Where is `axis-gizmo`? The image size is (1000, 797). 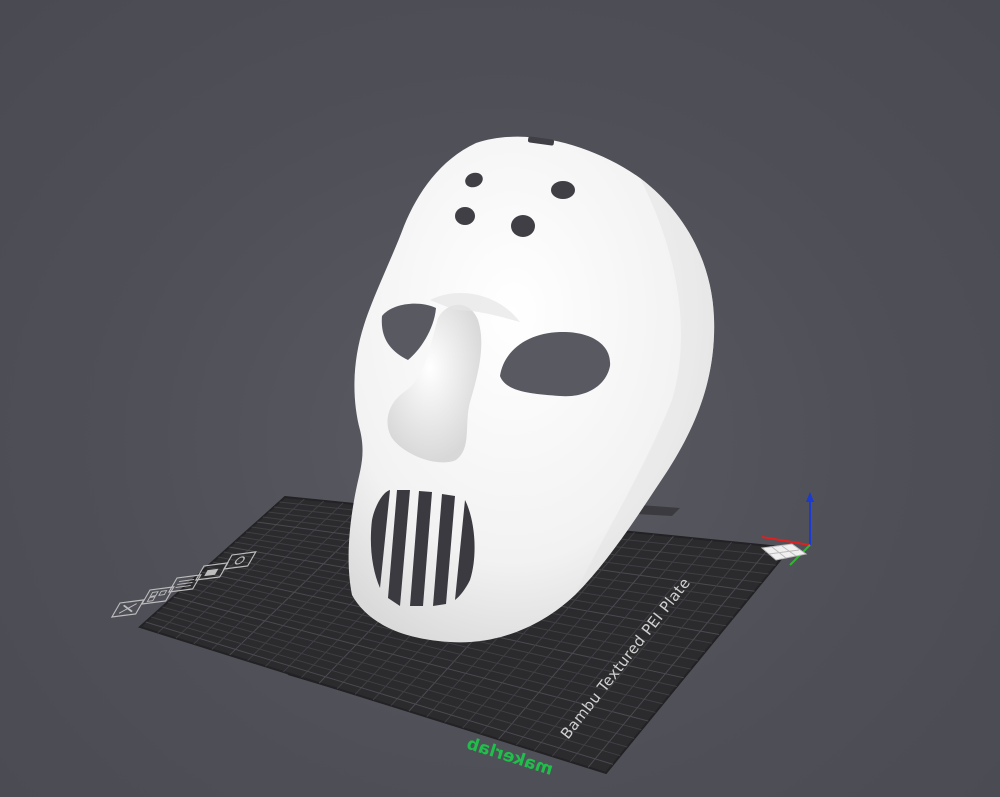 axis-gizmo is located at coordinates (787, 529).